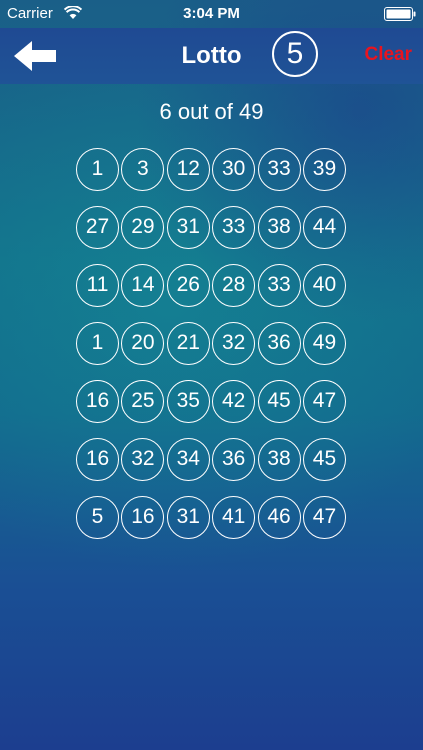 The width and height of the screenshot is (423, 750). I want to click on ticket-row: 1 20 21 32 36 49, so click(212, 345).